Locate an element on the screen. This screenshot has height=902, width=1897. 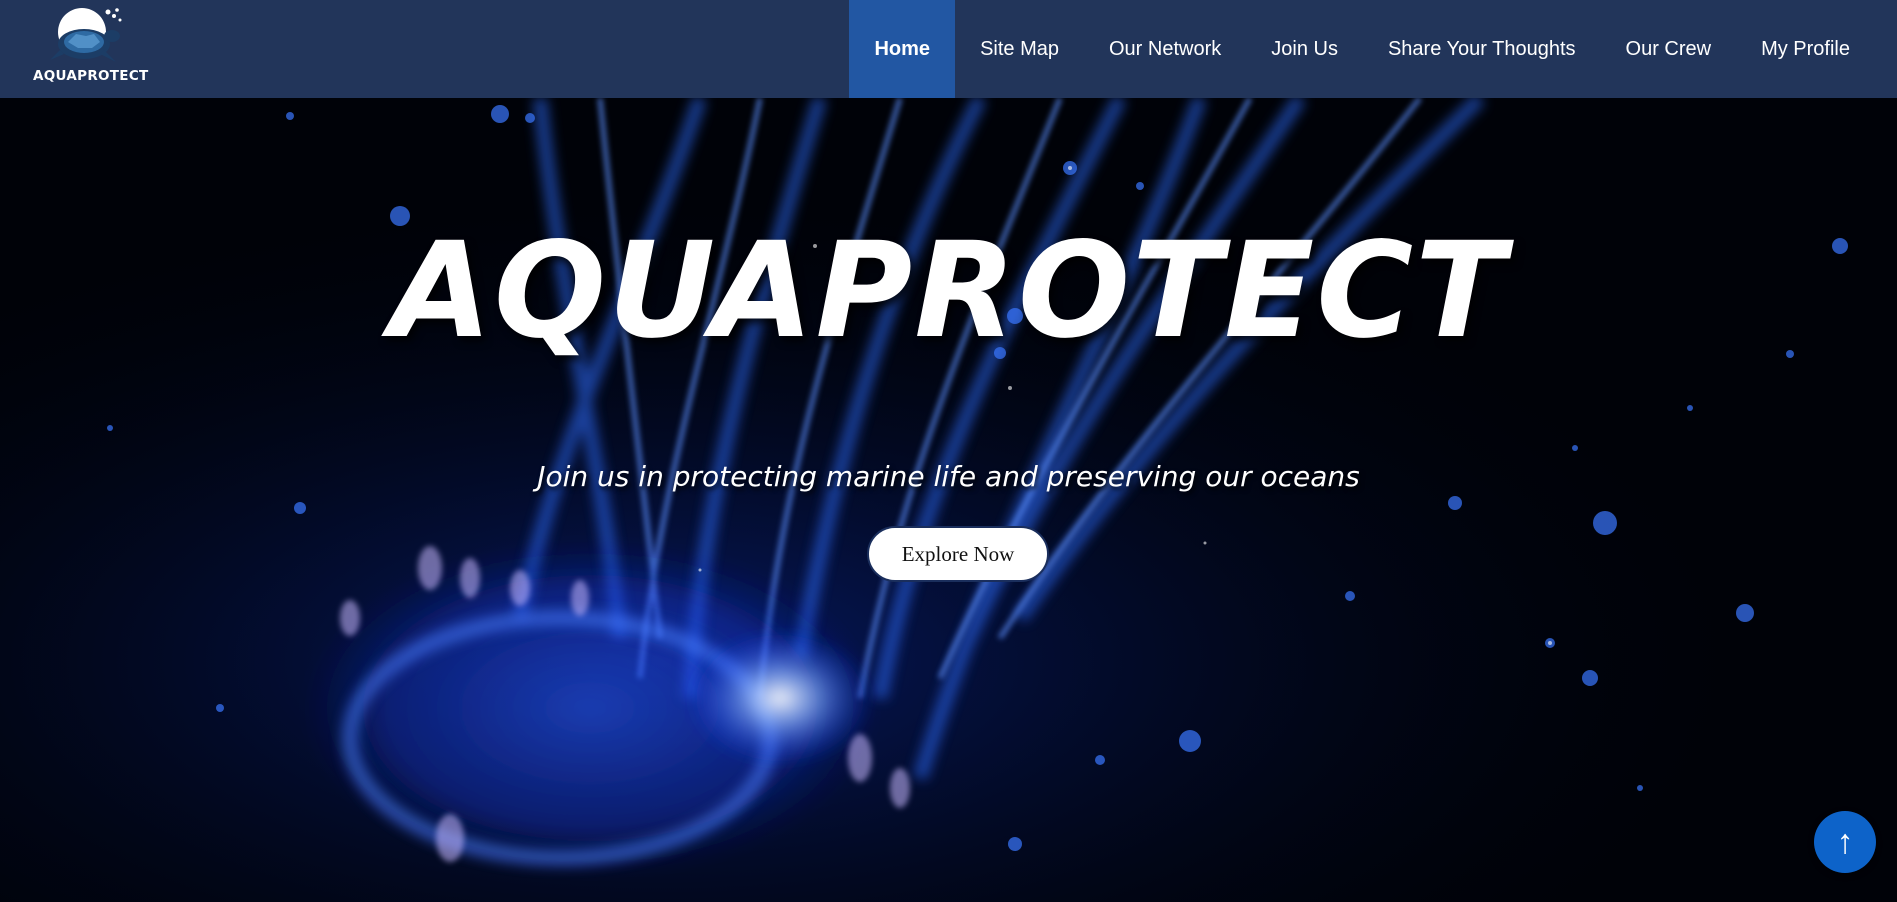
nav-item-join-us: Join Us is located at coordinates (1304, 49).